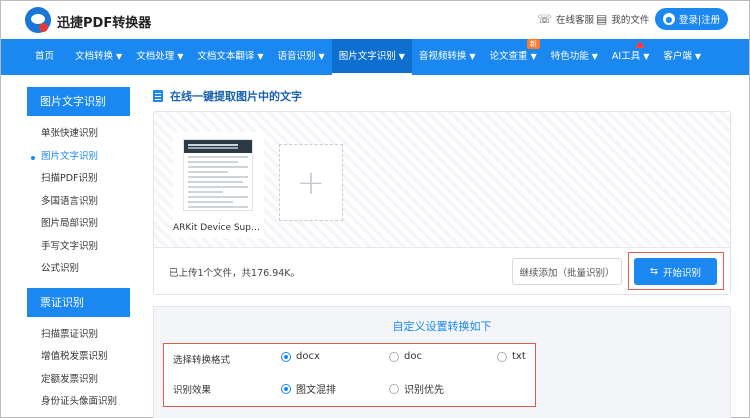 This screenshot has width=750, height=418. What do you see at coordinates (699, 20) in the screenshot?
I see `login-register-label: 登录|注册` at bounding box center [699, 20].